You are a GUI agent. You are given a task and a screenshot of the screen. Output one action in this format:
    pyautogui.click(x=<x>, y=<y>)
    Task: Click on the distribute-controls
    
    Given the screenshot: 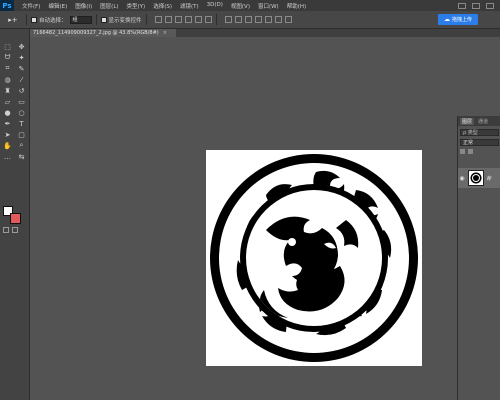 What is the action you would take?
    pyautogui.click(x=258, y=19)
    